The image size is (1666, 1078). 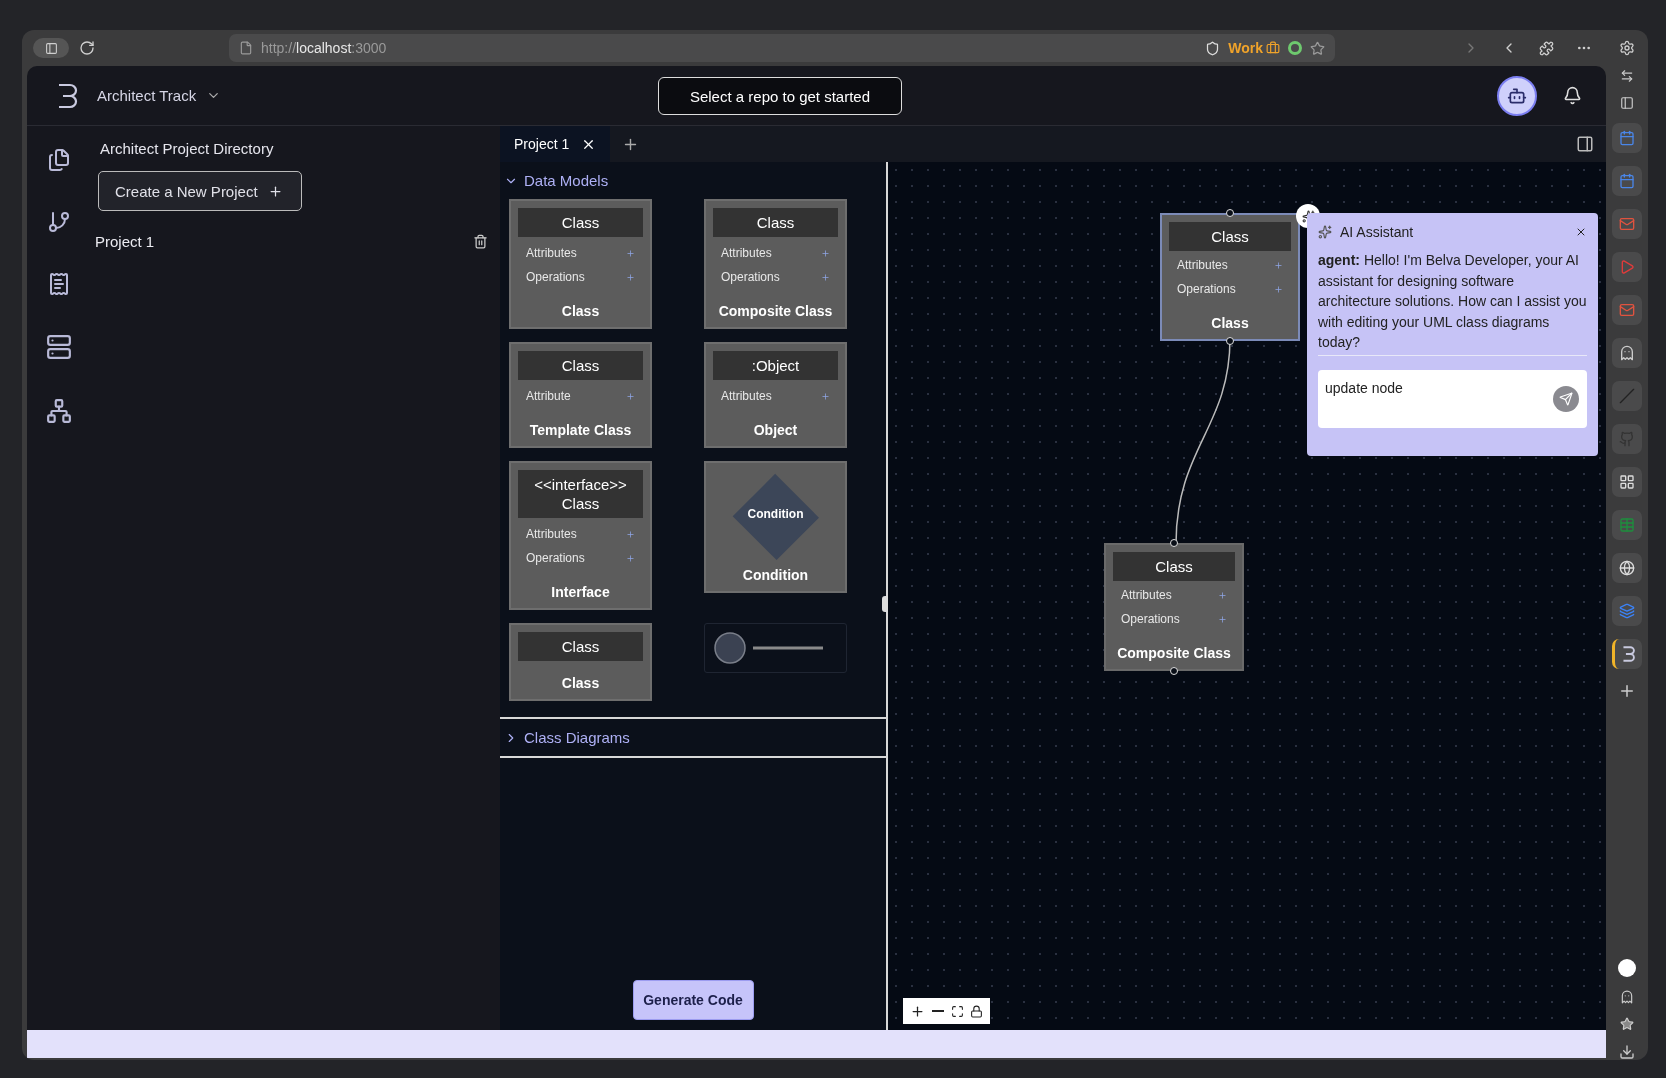 I want to click on node-label: Composite Class, so click(x=1174, y=653).